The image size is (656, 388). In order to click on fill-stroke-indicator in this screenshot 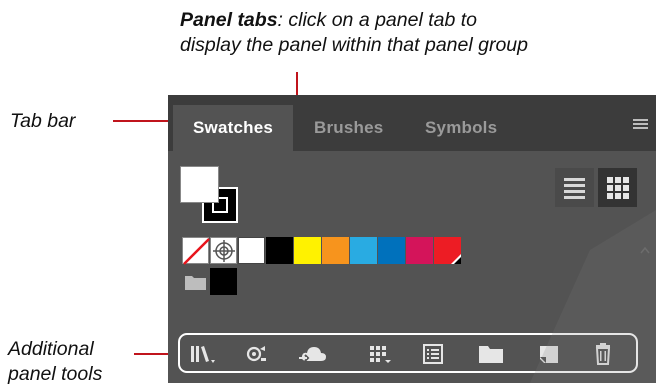, I will do `click(210, 195)`.